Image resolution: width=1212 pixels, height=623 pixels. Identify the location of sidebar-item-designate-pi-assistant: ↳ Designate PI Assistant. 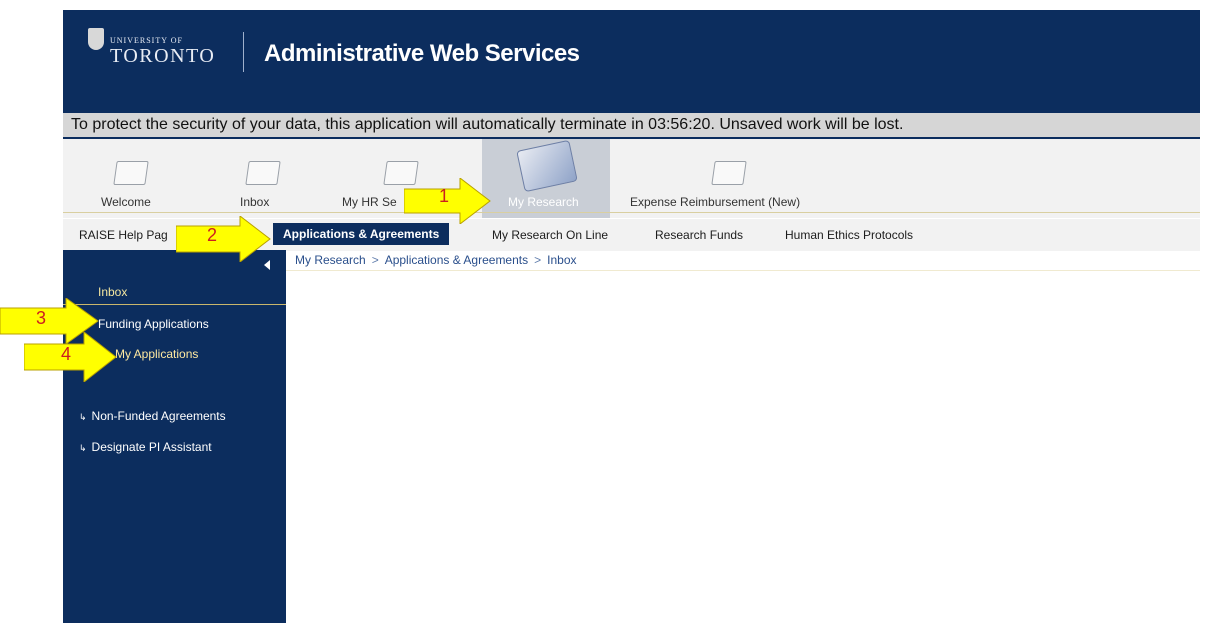
(145, 447).